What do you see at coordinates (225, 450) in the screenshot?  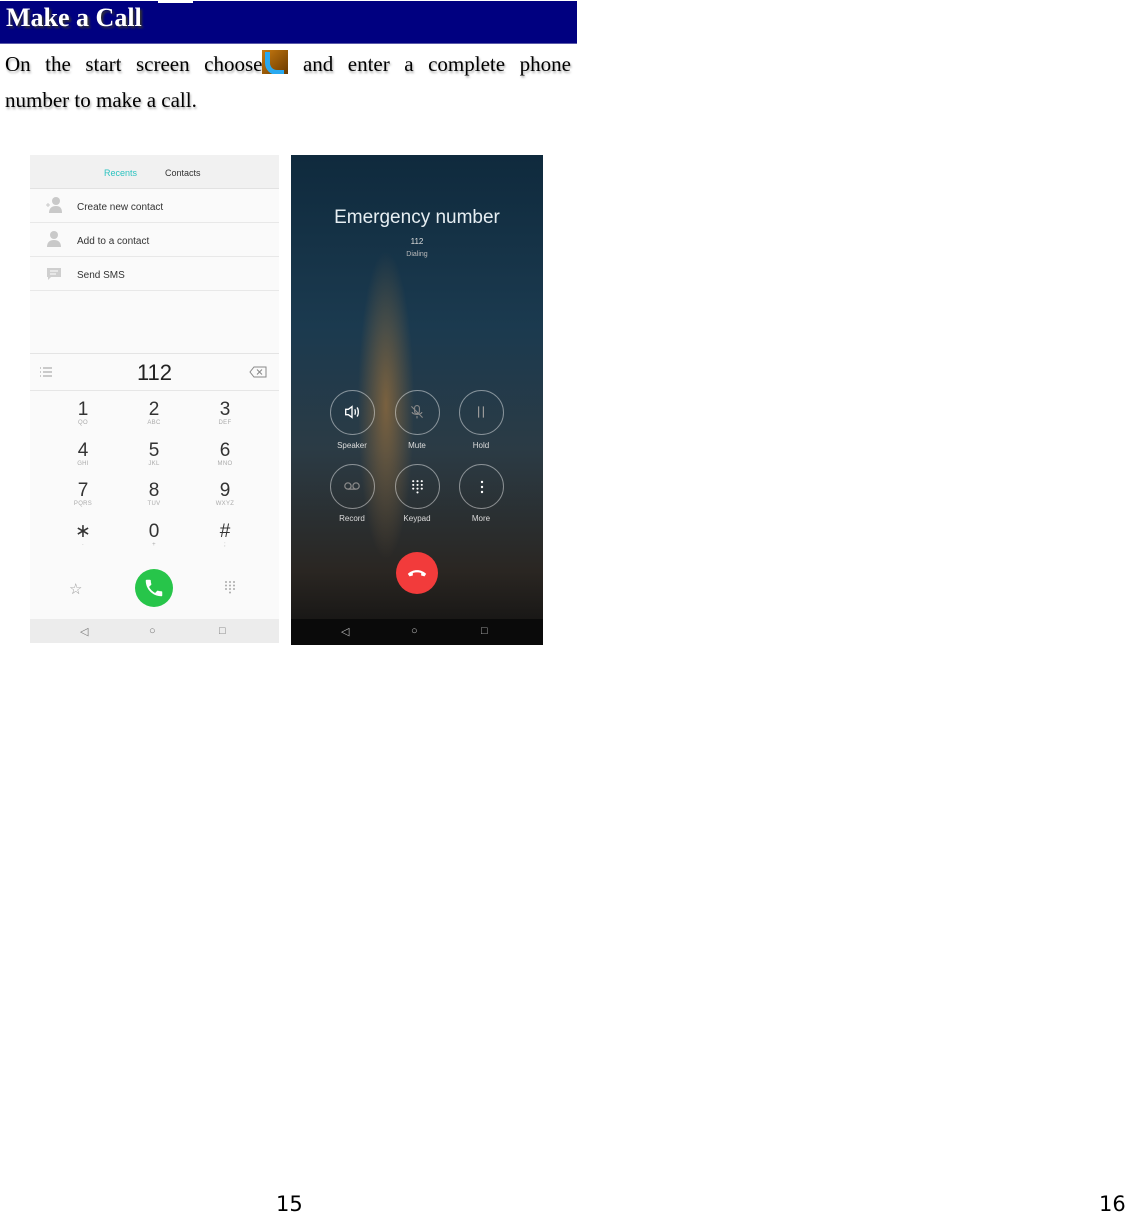 I see `key-digit: 6` at bounding box center [225, 450].